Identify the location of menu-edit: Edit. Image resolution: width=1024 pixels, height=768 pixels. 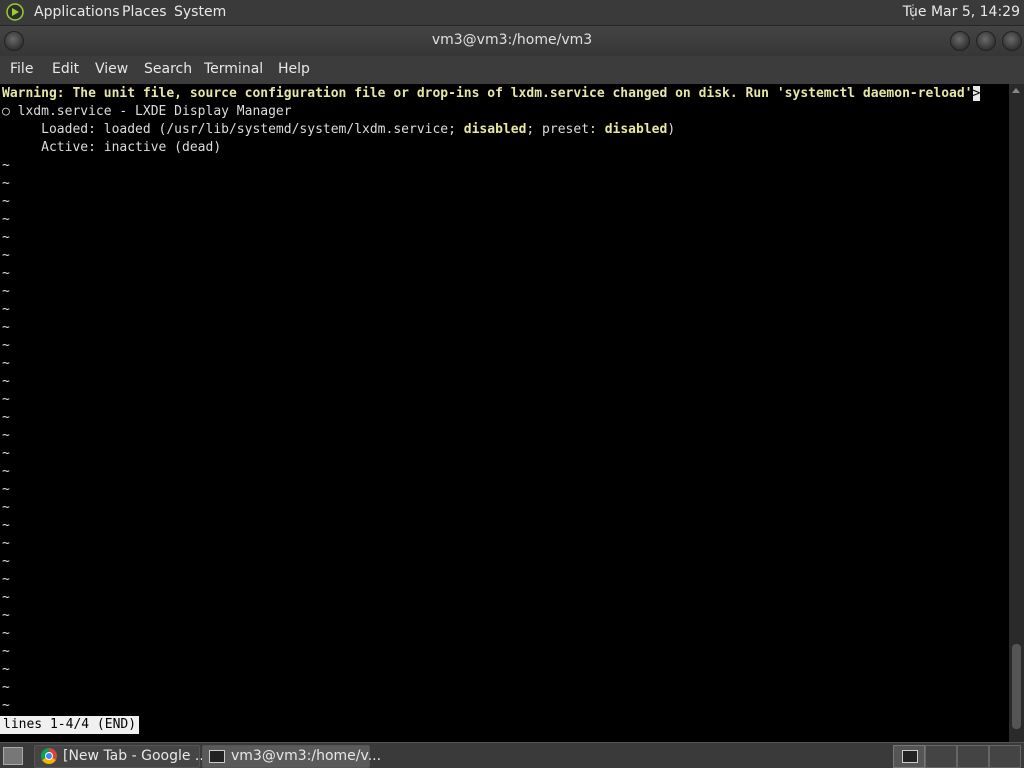
(65, 69).